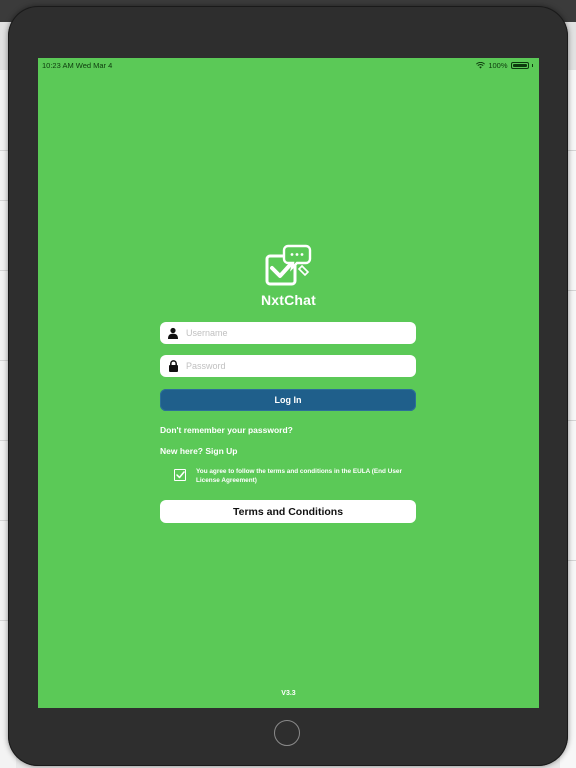  I want to click on eula-checkbox, so click(180, 475).